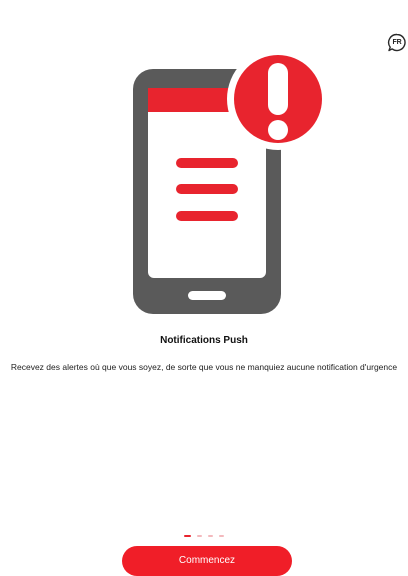 This screenshot has height=576, width=408. What do you see at coordinates (187, 536) in the screenshot?
I see `page-dot-active` at bounding box center [187, 536].